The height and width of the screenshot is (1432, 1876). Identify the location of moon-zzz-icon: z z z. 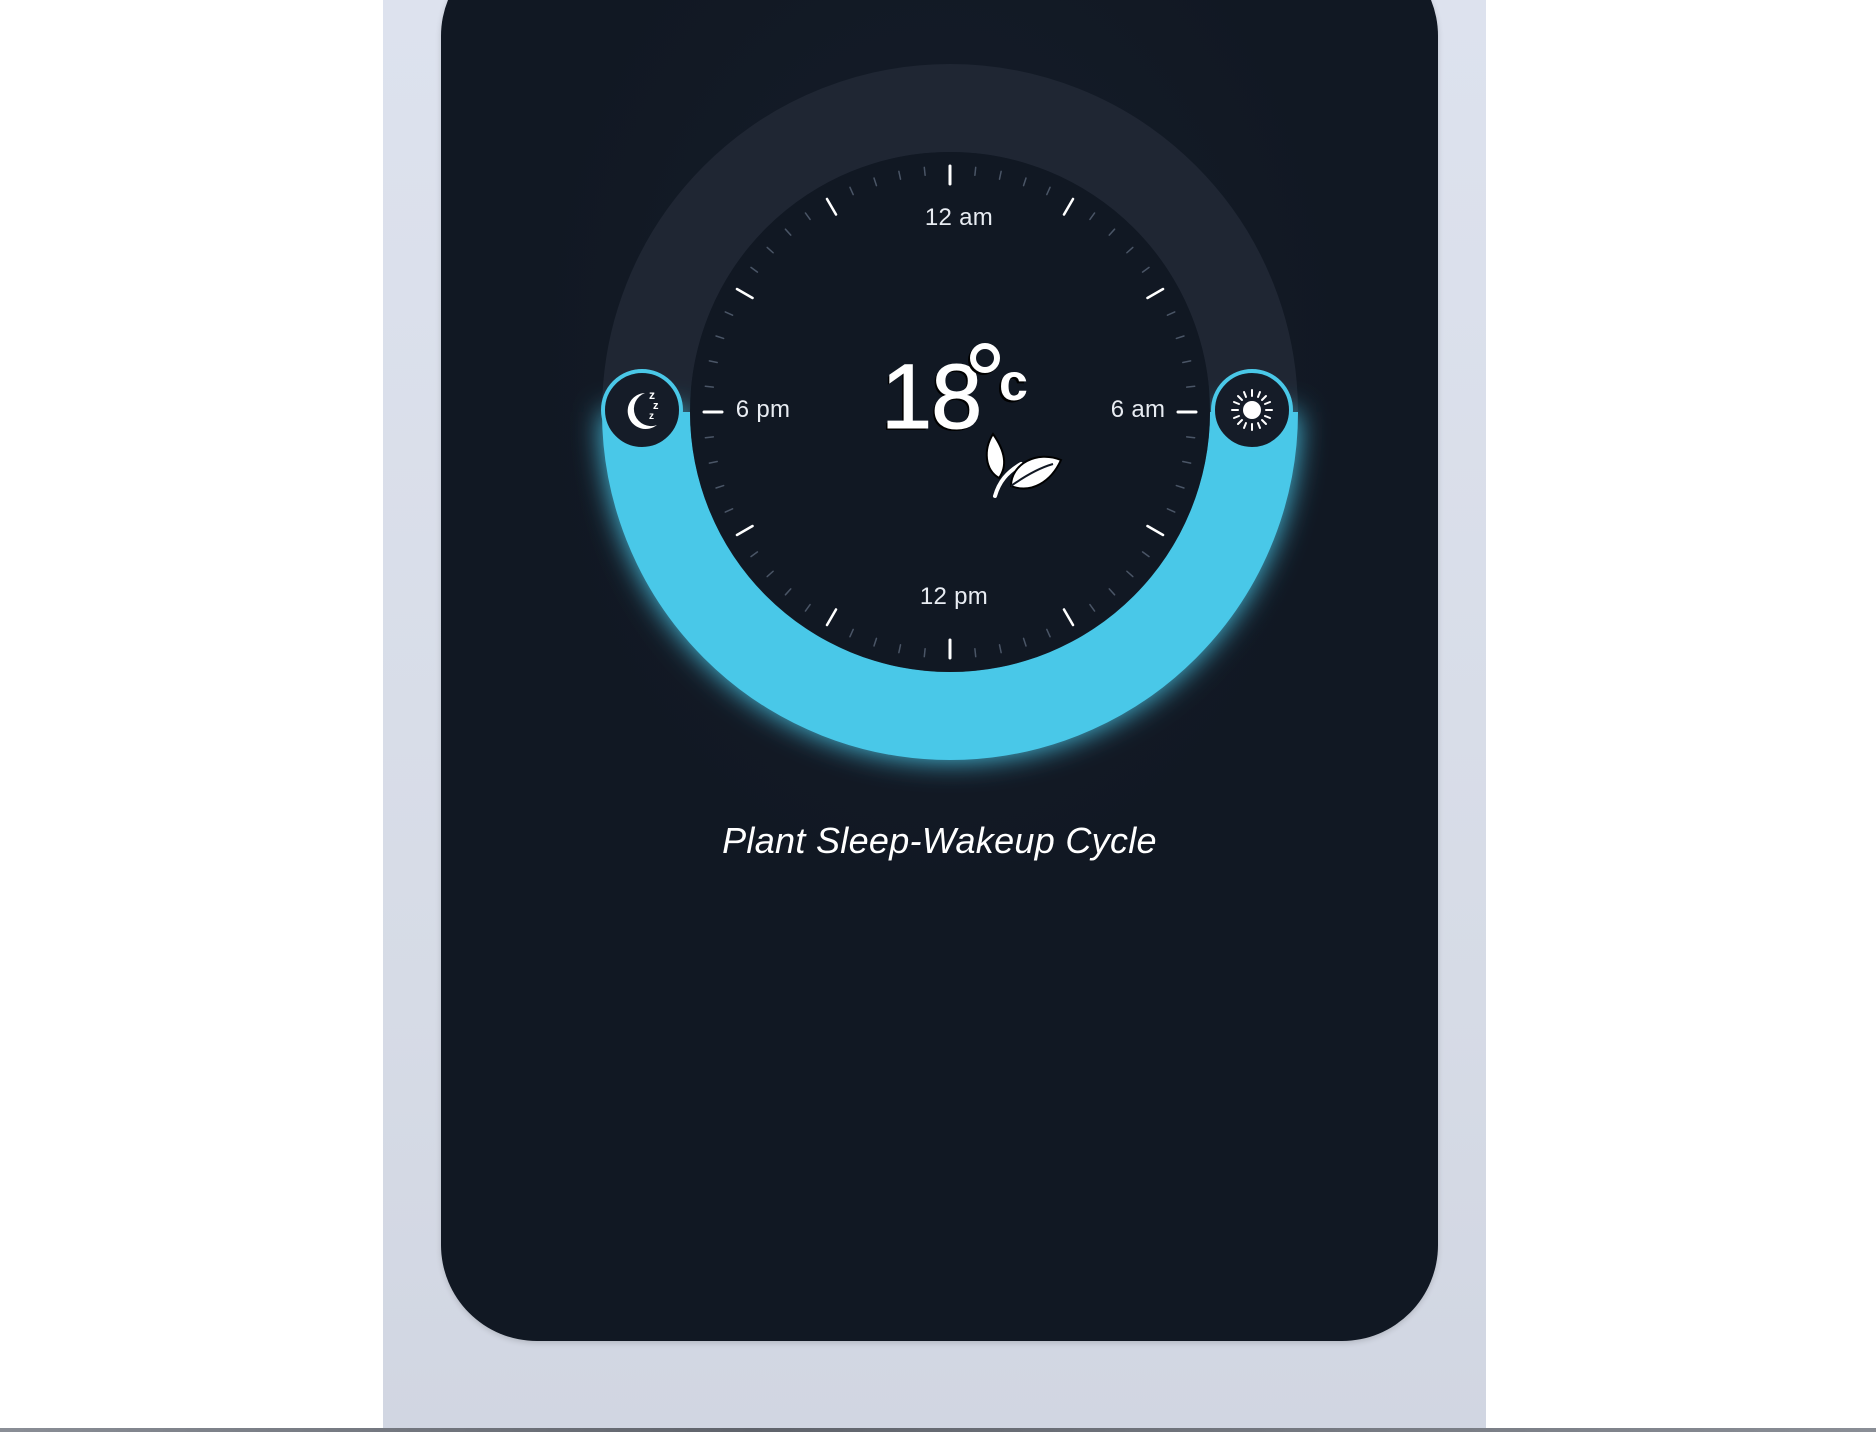
(643, 408).